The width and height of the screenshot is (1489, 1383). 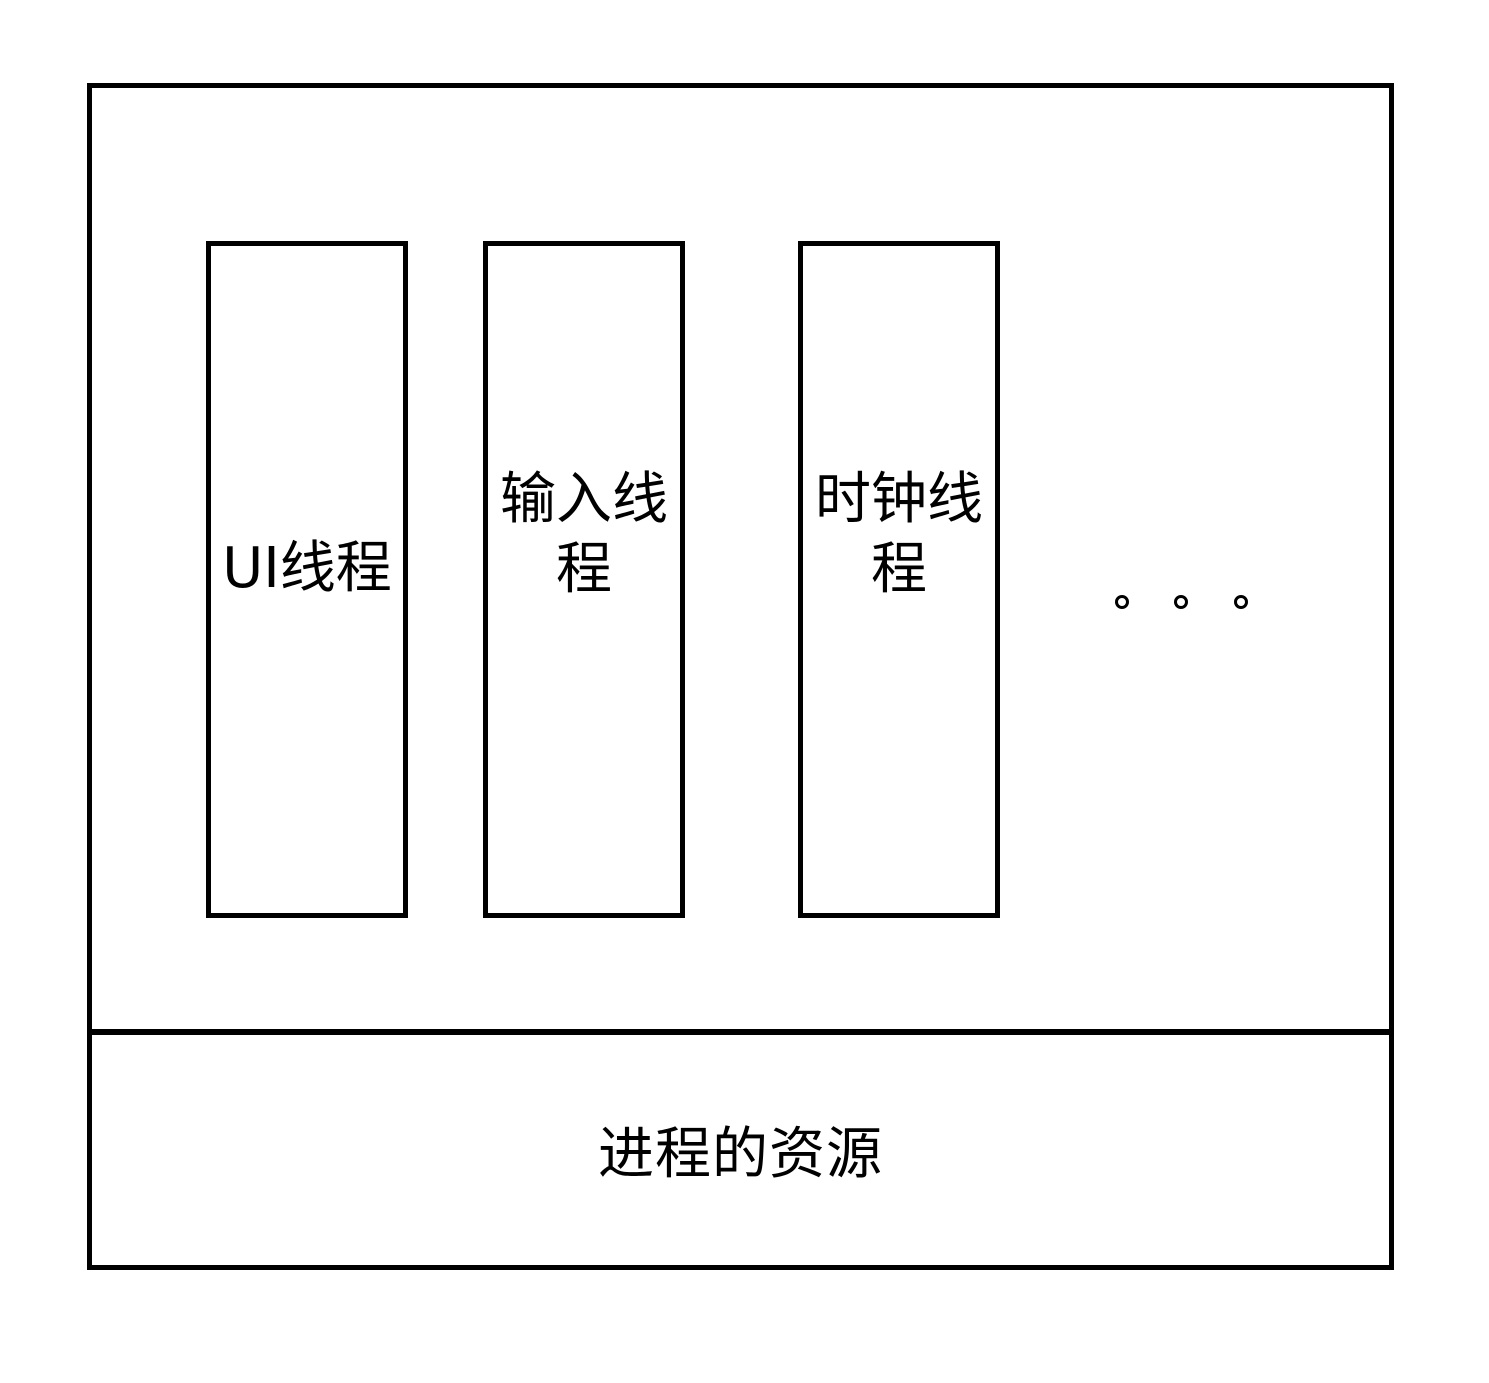 What do you see at coordinates (899, 534) in the screenshot?
I see `thread-label-clock: 时钟线程` at bounding box center [899, 534].